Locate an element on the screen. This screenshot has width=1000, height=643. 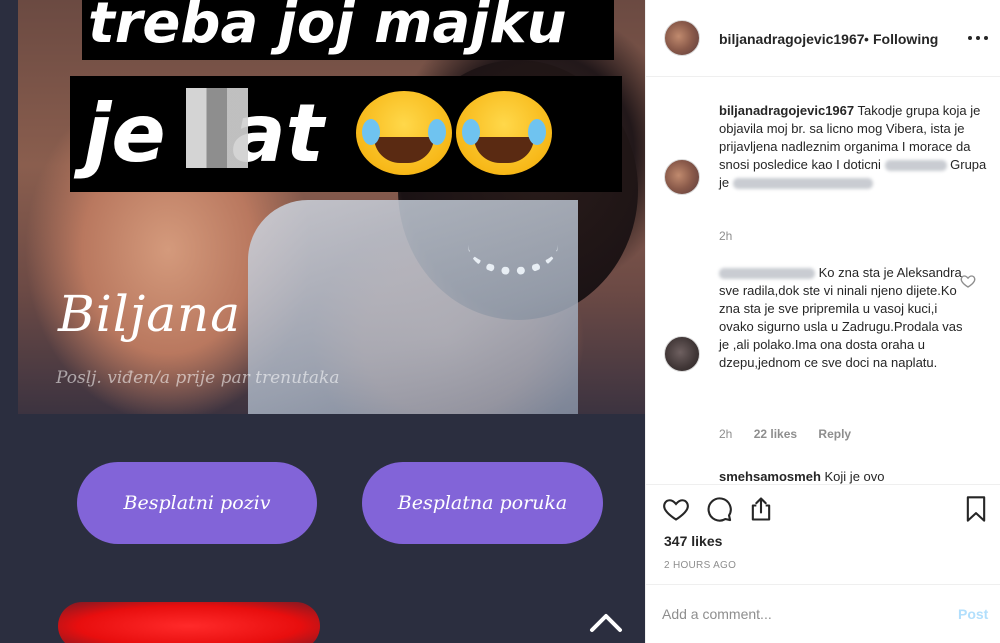
comment-text: Koji je ovo is located at coordinates (854, 476).